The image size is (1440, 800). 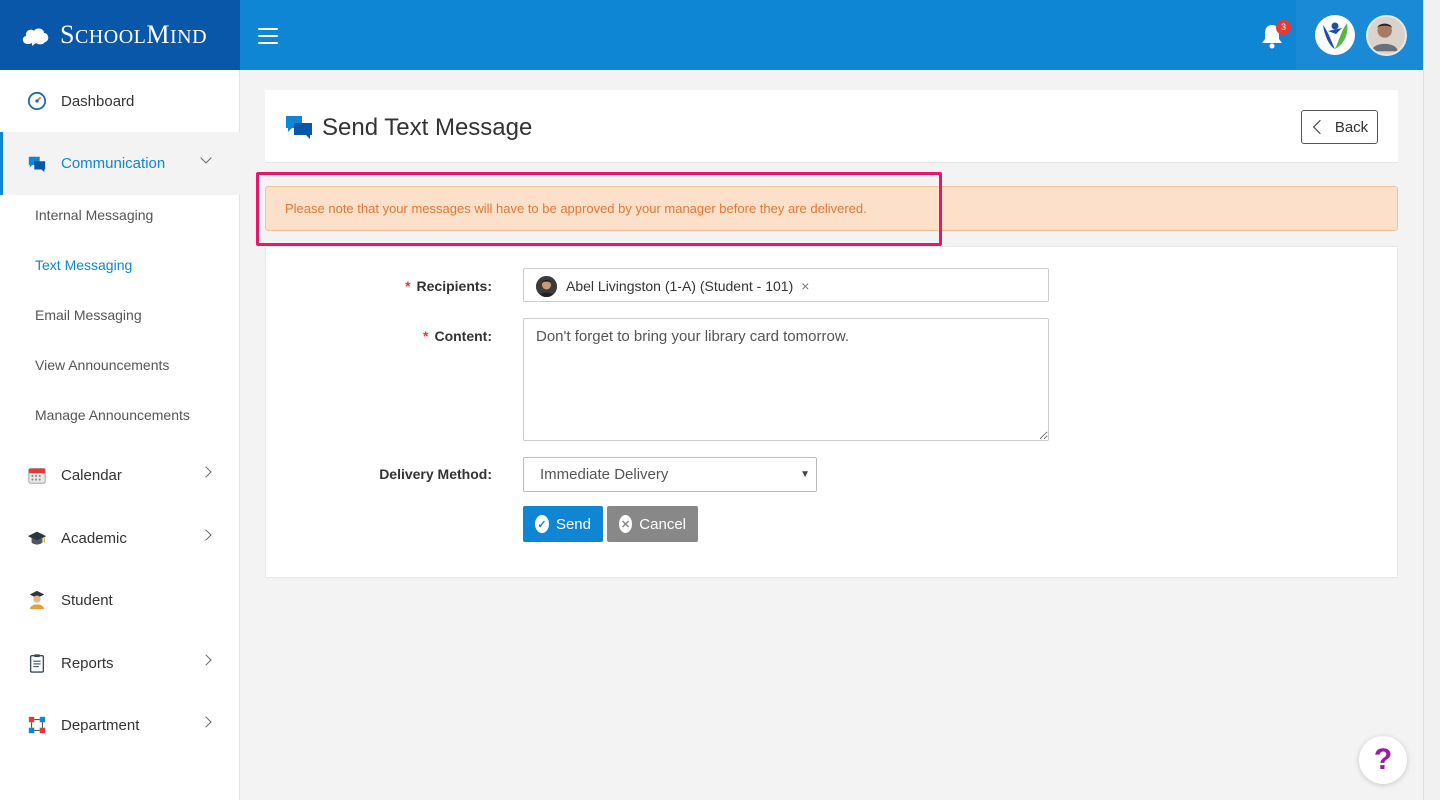 What do you see at coordinates (542, 524) in the screenshot?
I see `check-circle-icon: ✓` at bounding box center [542, 524].